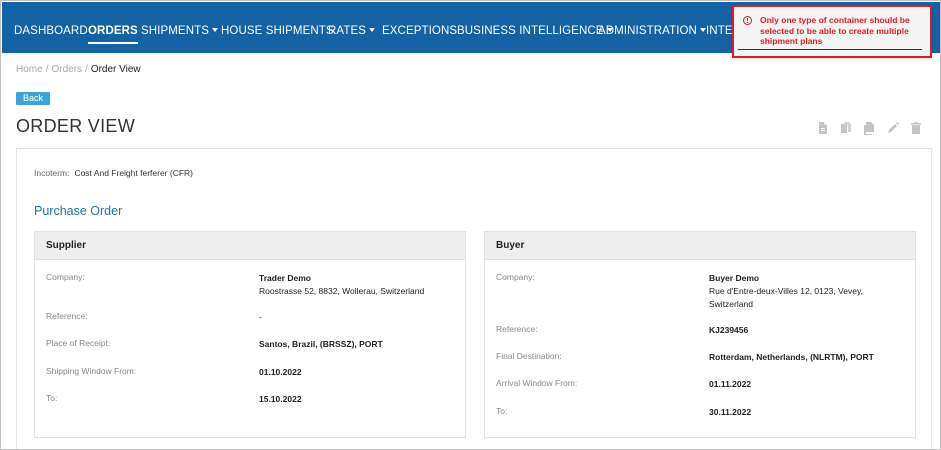  What do you see at coordinates (52, 398) in the screenshot?
I see `supplier-to-label: To:` at bounding box center [52, 398].